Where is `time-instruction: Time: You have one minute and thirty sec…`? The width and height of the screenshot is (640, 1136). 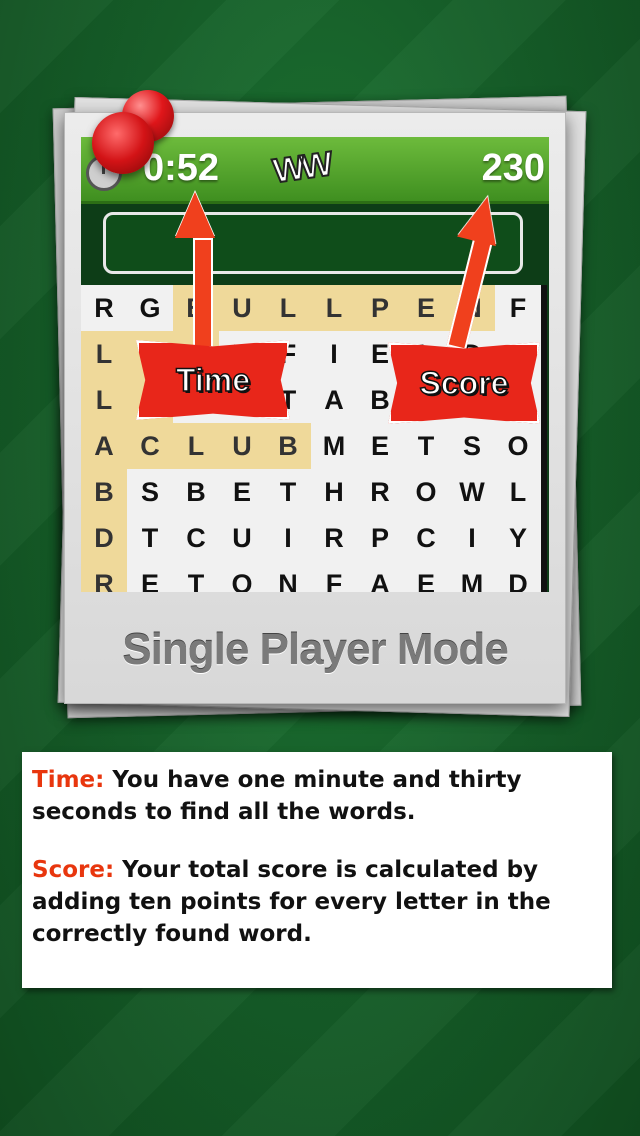 time-instruction: Time: You have one minute and thirty sec… is located at coordinates (317, 796).